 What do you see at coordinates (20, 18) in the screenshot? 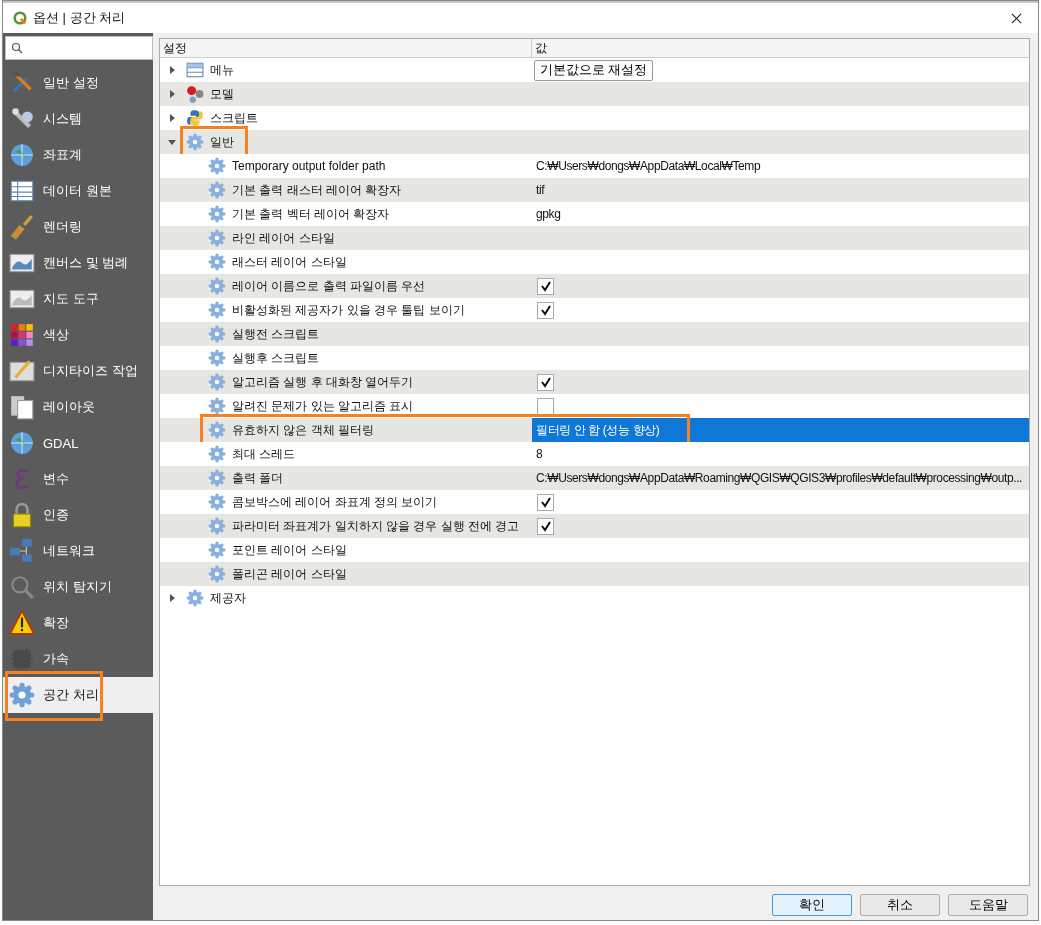
I see `app-logo-icon` at bounding box center [20, 18].